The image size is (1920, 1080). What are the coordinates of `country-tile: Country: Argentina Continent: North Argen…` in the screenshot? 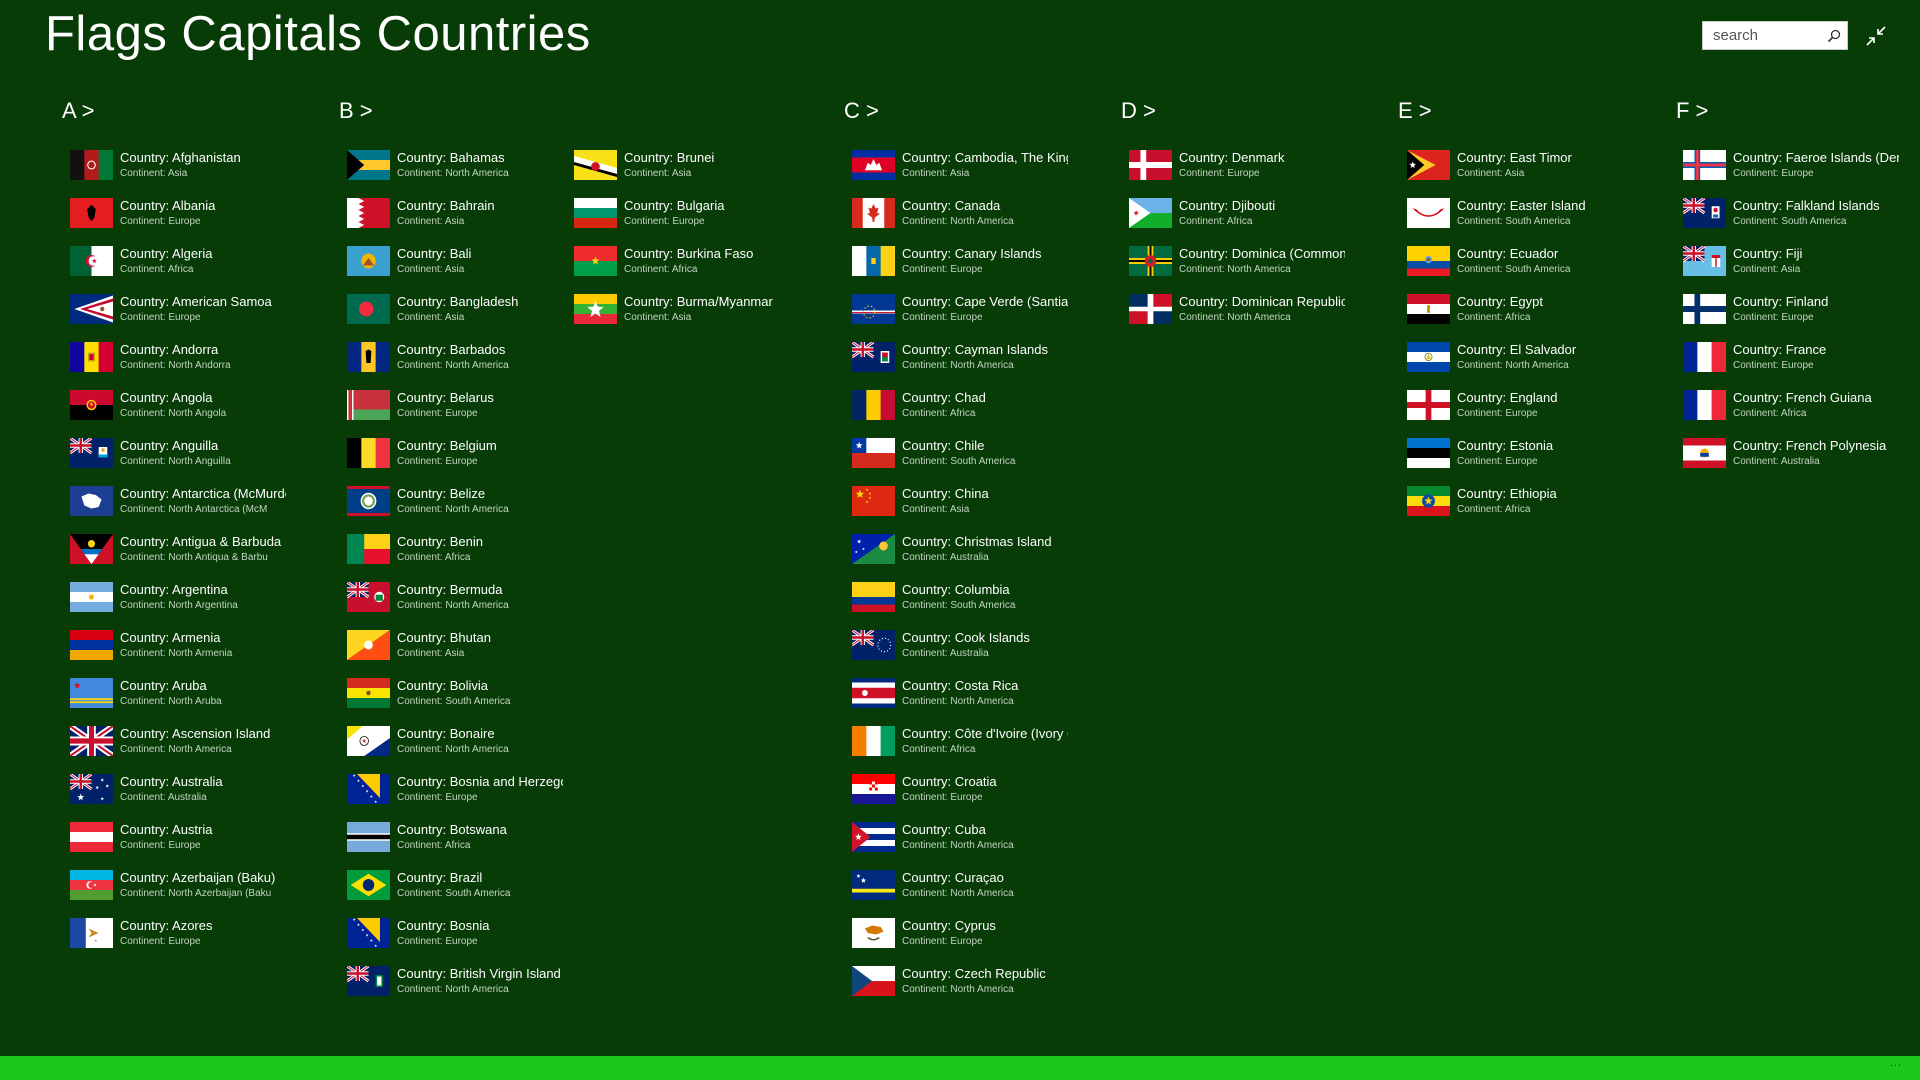 It's located at (178, 601).